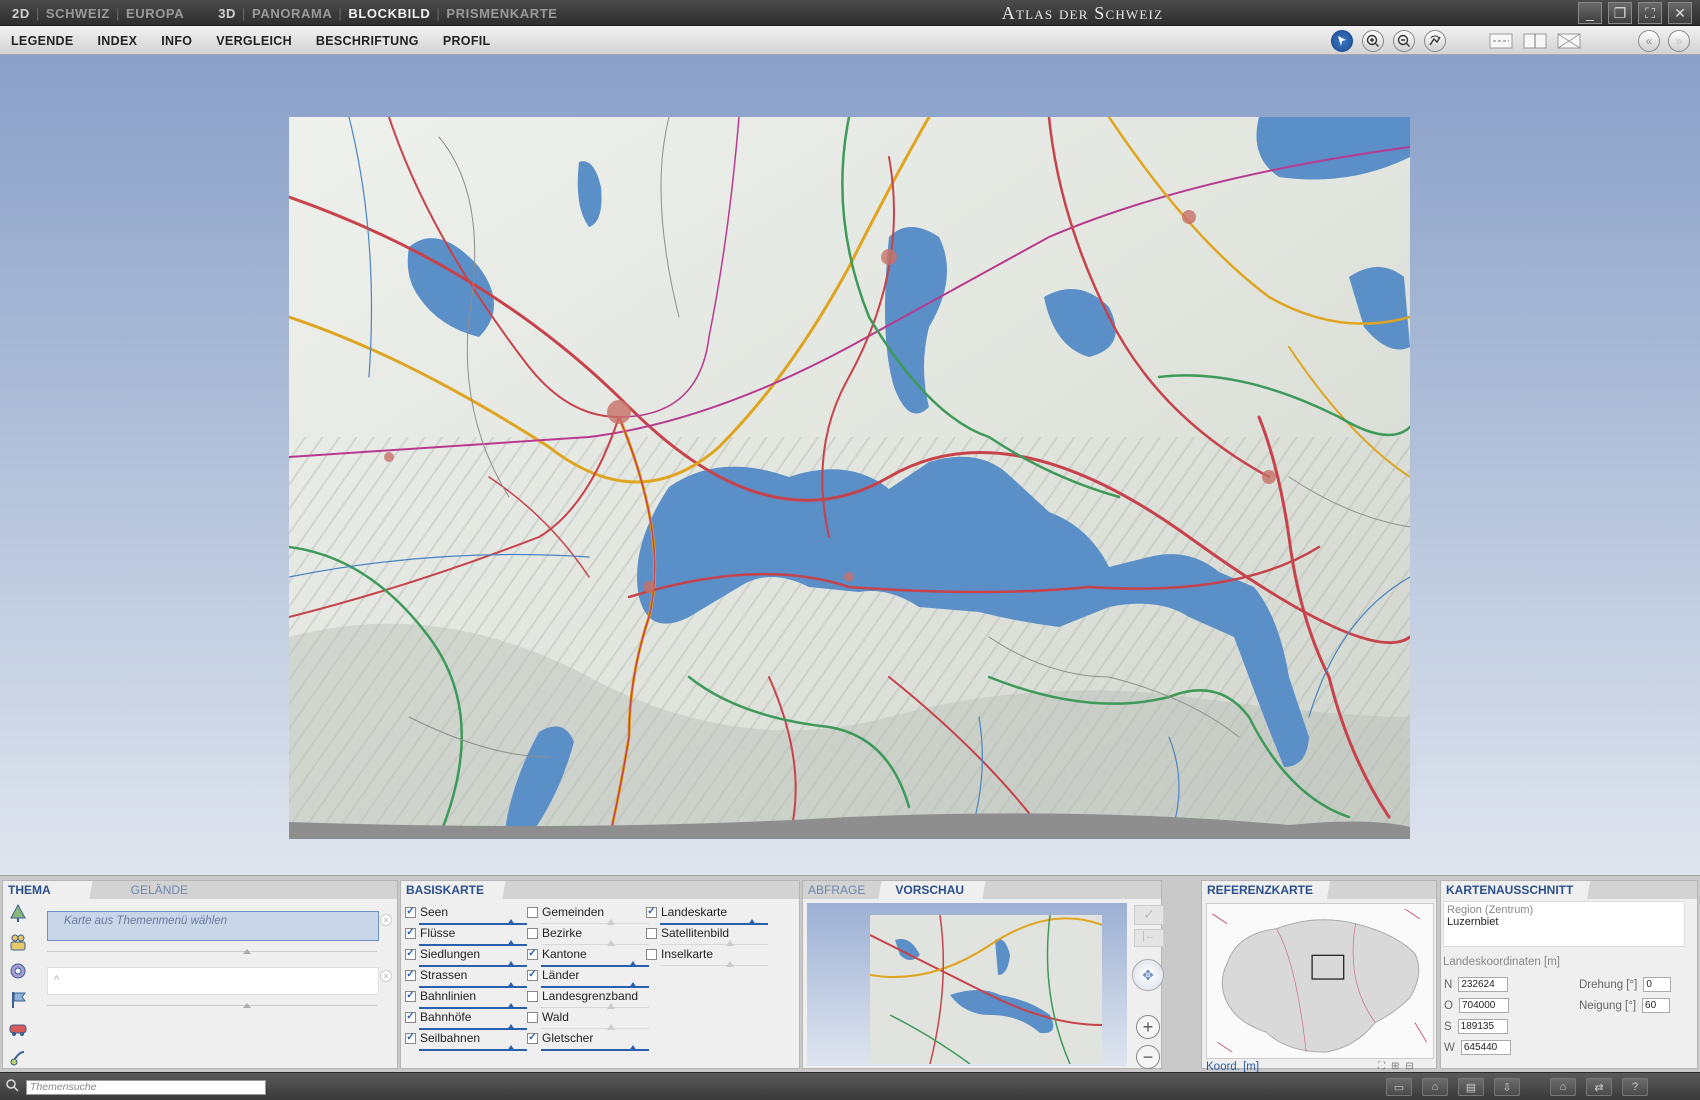 The height and width of the screenshot is (1100, 1700). What do you see at coordinates (436, 975) in the screenshot?
I see `layer-checkbox-row: ✓ Strassen` at bounding box center [436, 975].